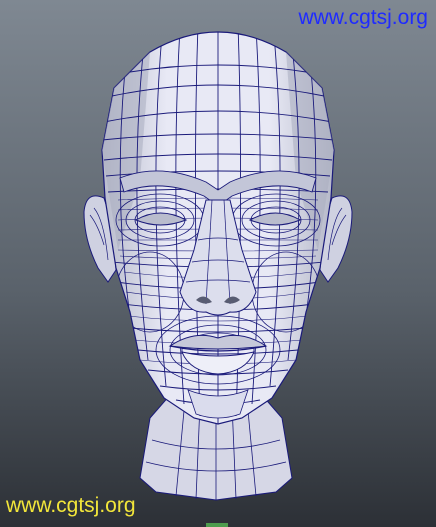  I want to click on status-indicator, so click(217, 525).